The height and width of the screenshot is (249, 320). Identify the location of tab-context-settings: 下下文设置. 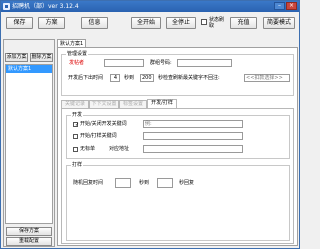
(104, 104).